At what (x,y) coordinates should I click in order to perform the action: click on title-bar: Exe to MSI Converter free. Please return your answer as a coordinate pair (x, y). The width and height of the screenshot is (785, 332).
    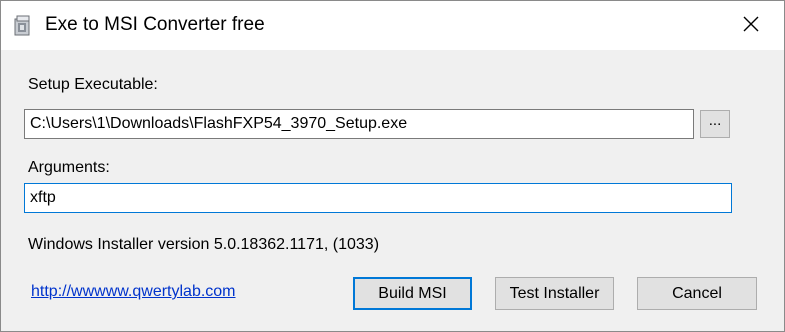
    Looking at the image, I should click on (392, 25).